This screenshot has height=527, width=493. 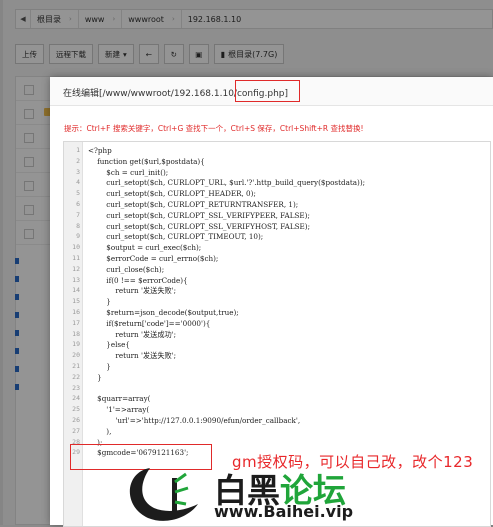 I want to click on line-number: 8, so click(x=78, y=225).